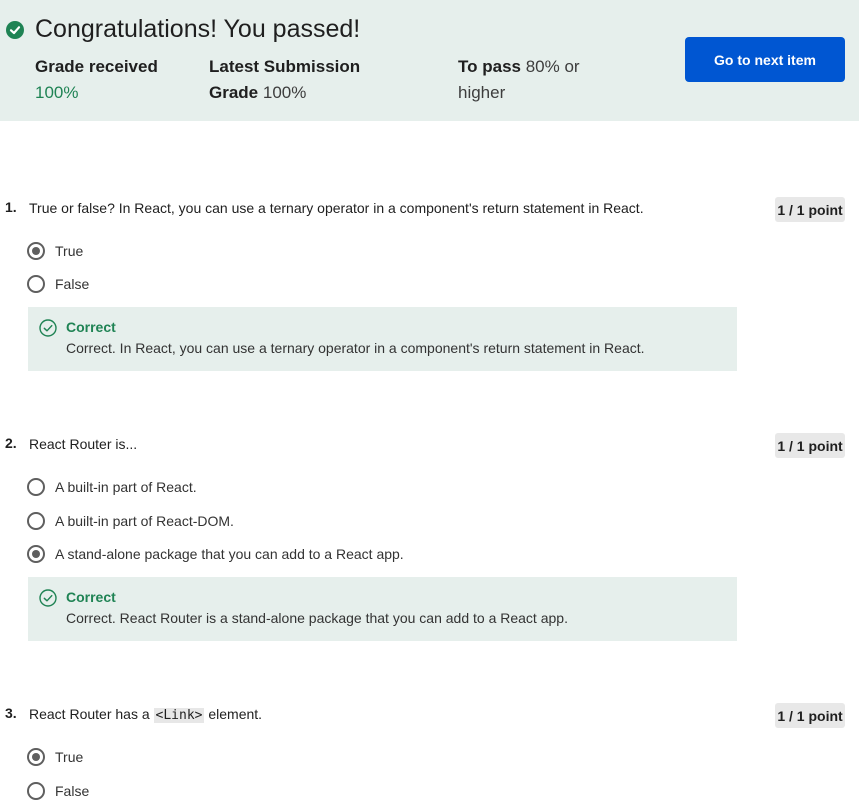 The image size is (859, 807). Describe the element at coordinates (11, 713) in the screenshot. I see `question-number: 3.` at that location.